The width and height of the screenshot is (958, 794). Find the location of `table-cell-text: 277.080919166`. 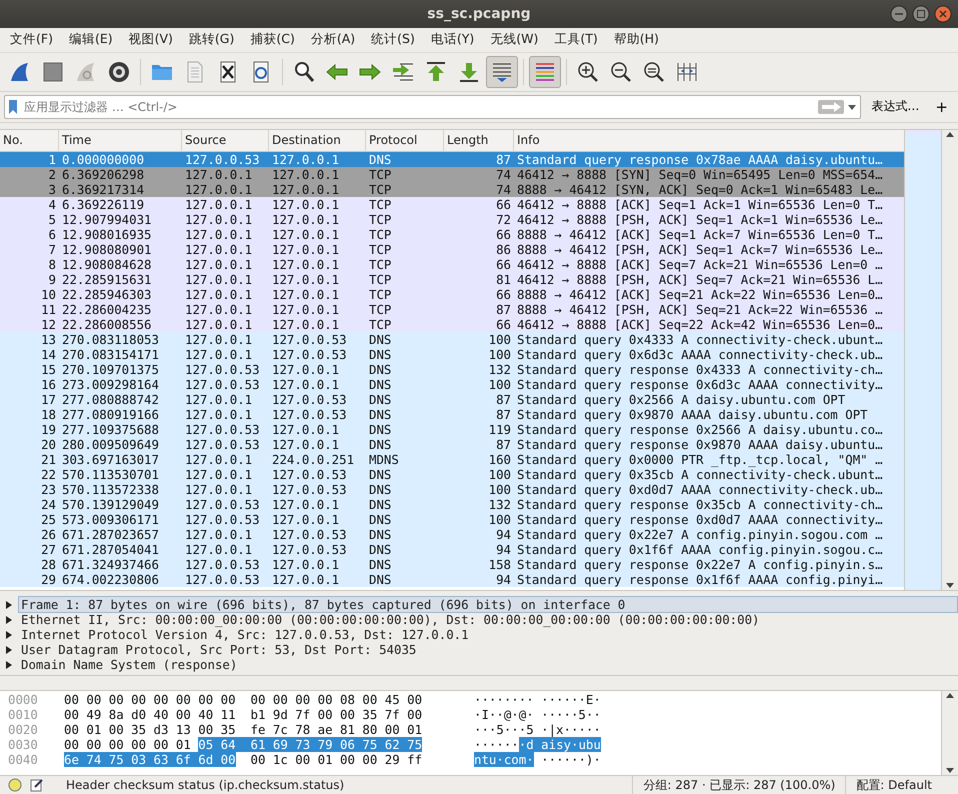

table-cell-text: 277.080919166 is located at coordinates (110, 414).